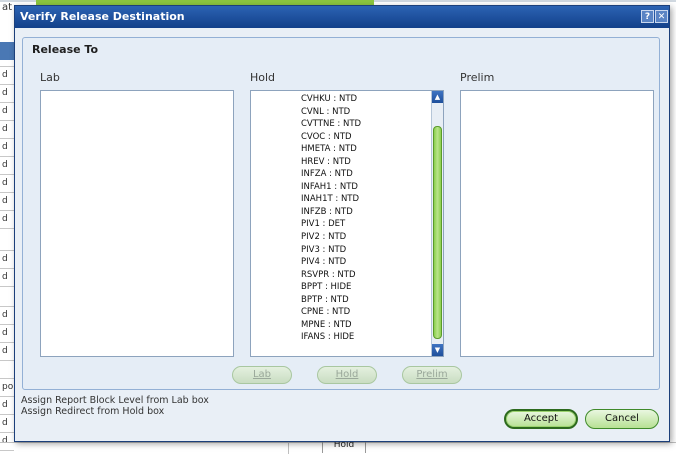 This screenshot has width=676, height=454. I want to click on list-item: BPPT : HIDE, so click(361, 287).